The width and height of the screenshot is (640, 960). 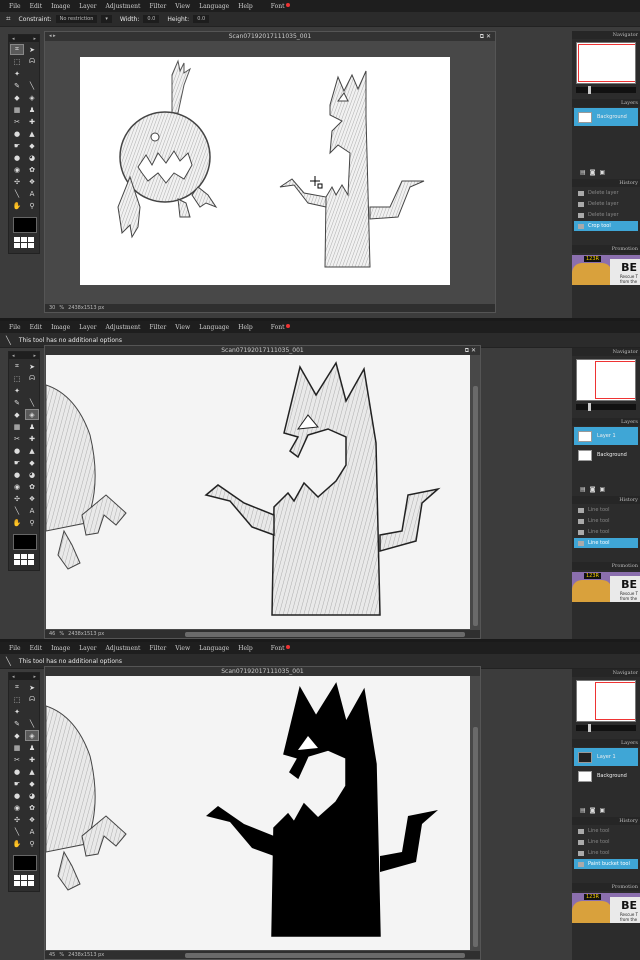 I want to click on menu-edit: Edit, so click(x=36, y=648).